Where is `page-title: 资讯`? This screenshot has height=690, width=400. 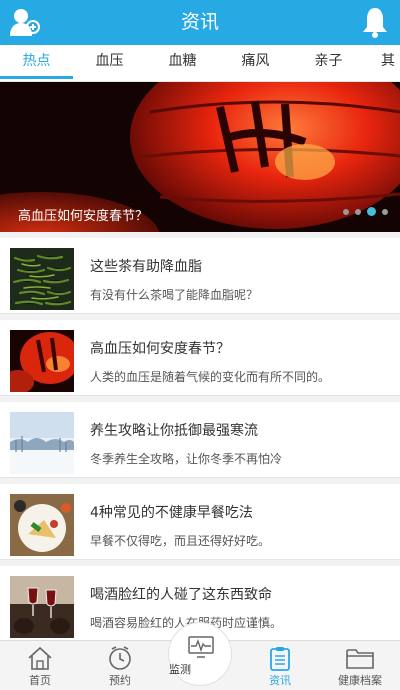 page-title: 资讯 is located at coordinates (199, 22).